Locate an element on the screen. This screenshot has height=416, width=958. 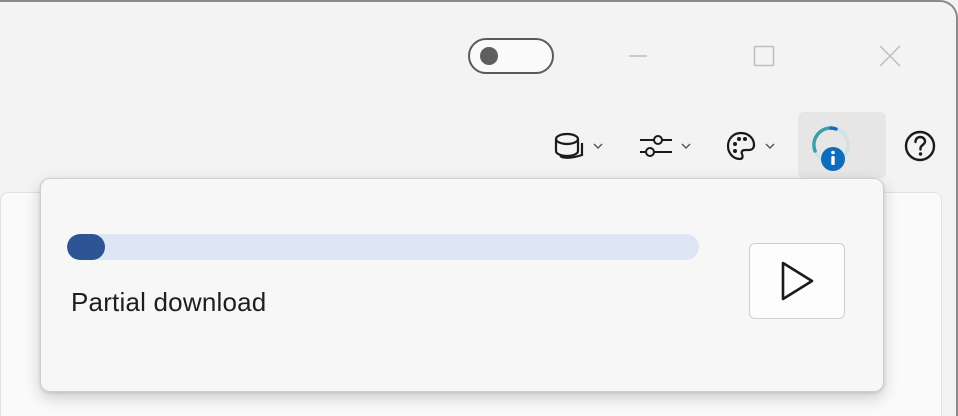
help-button is located at coordinates (920, 146).